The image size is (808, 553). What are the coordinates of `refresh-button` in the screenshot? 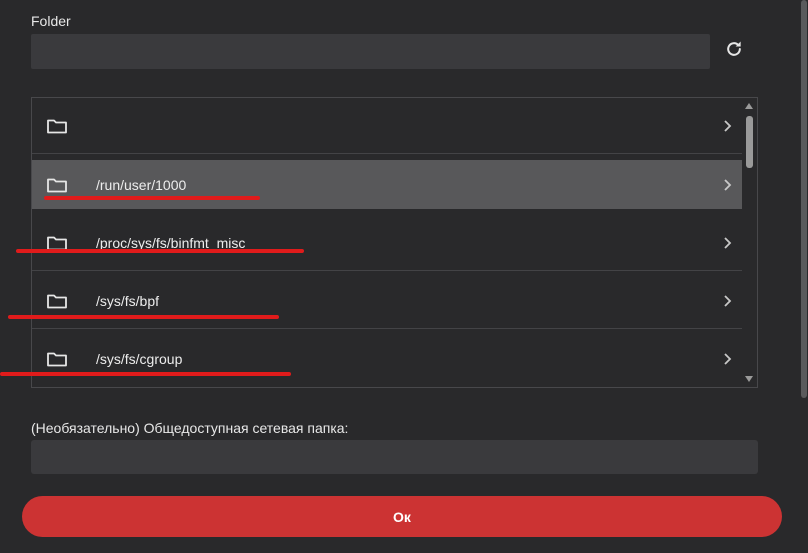 It's located at (734, 49).